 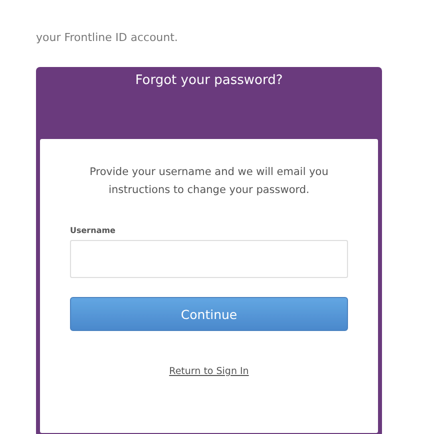 What do you see at coordinates (209, 371) in the screenshot?
I see `return-link: Return to Sign In` at bounding box center [209, 371].